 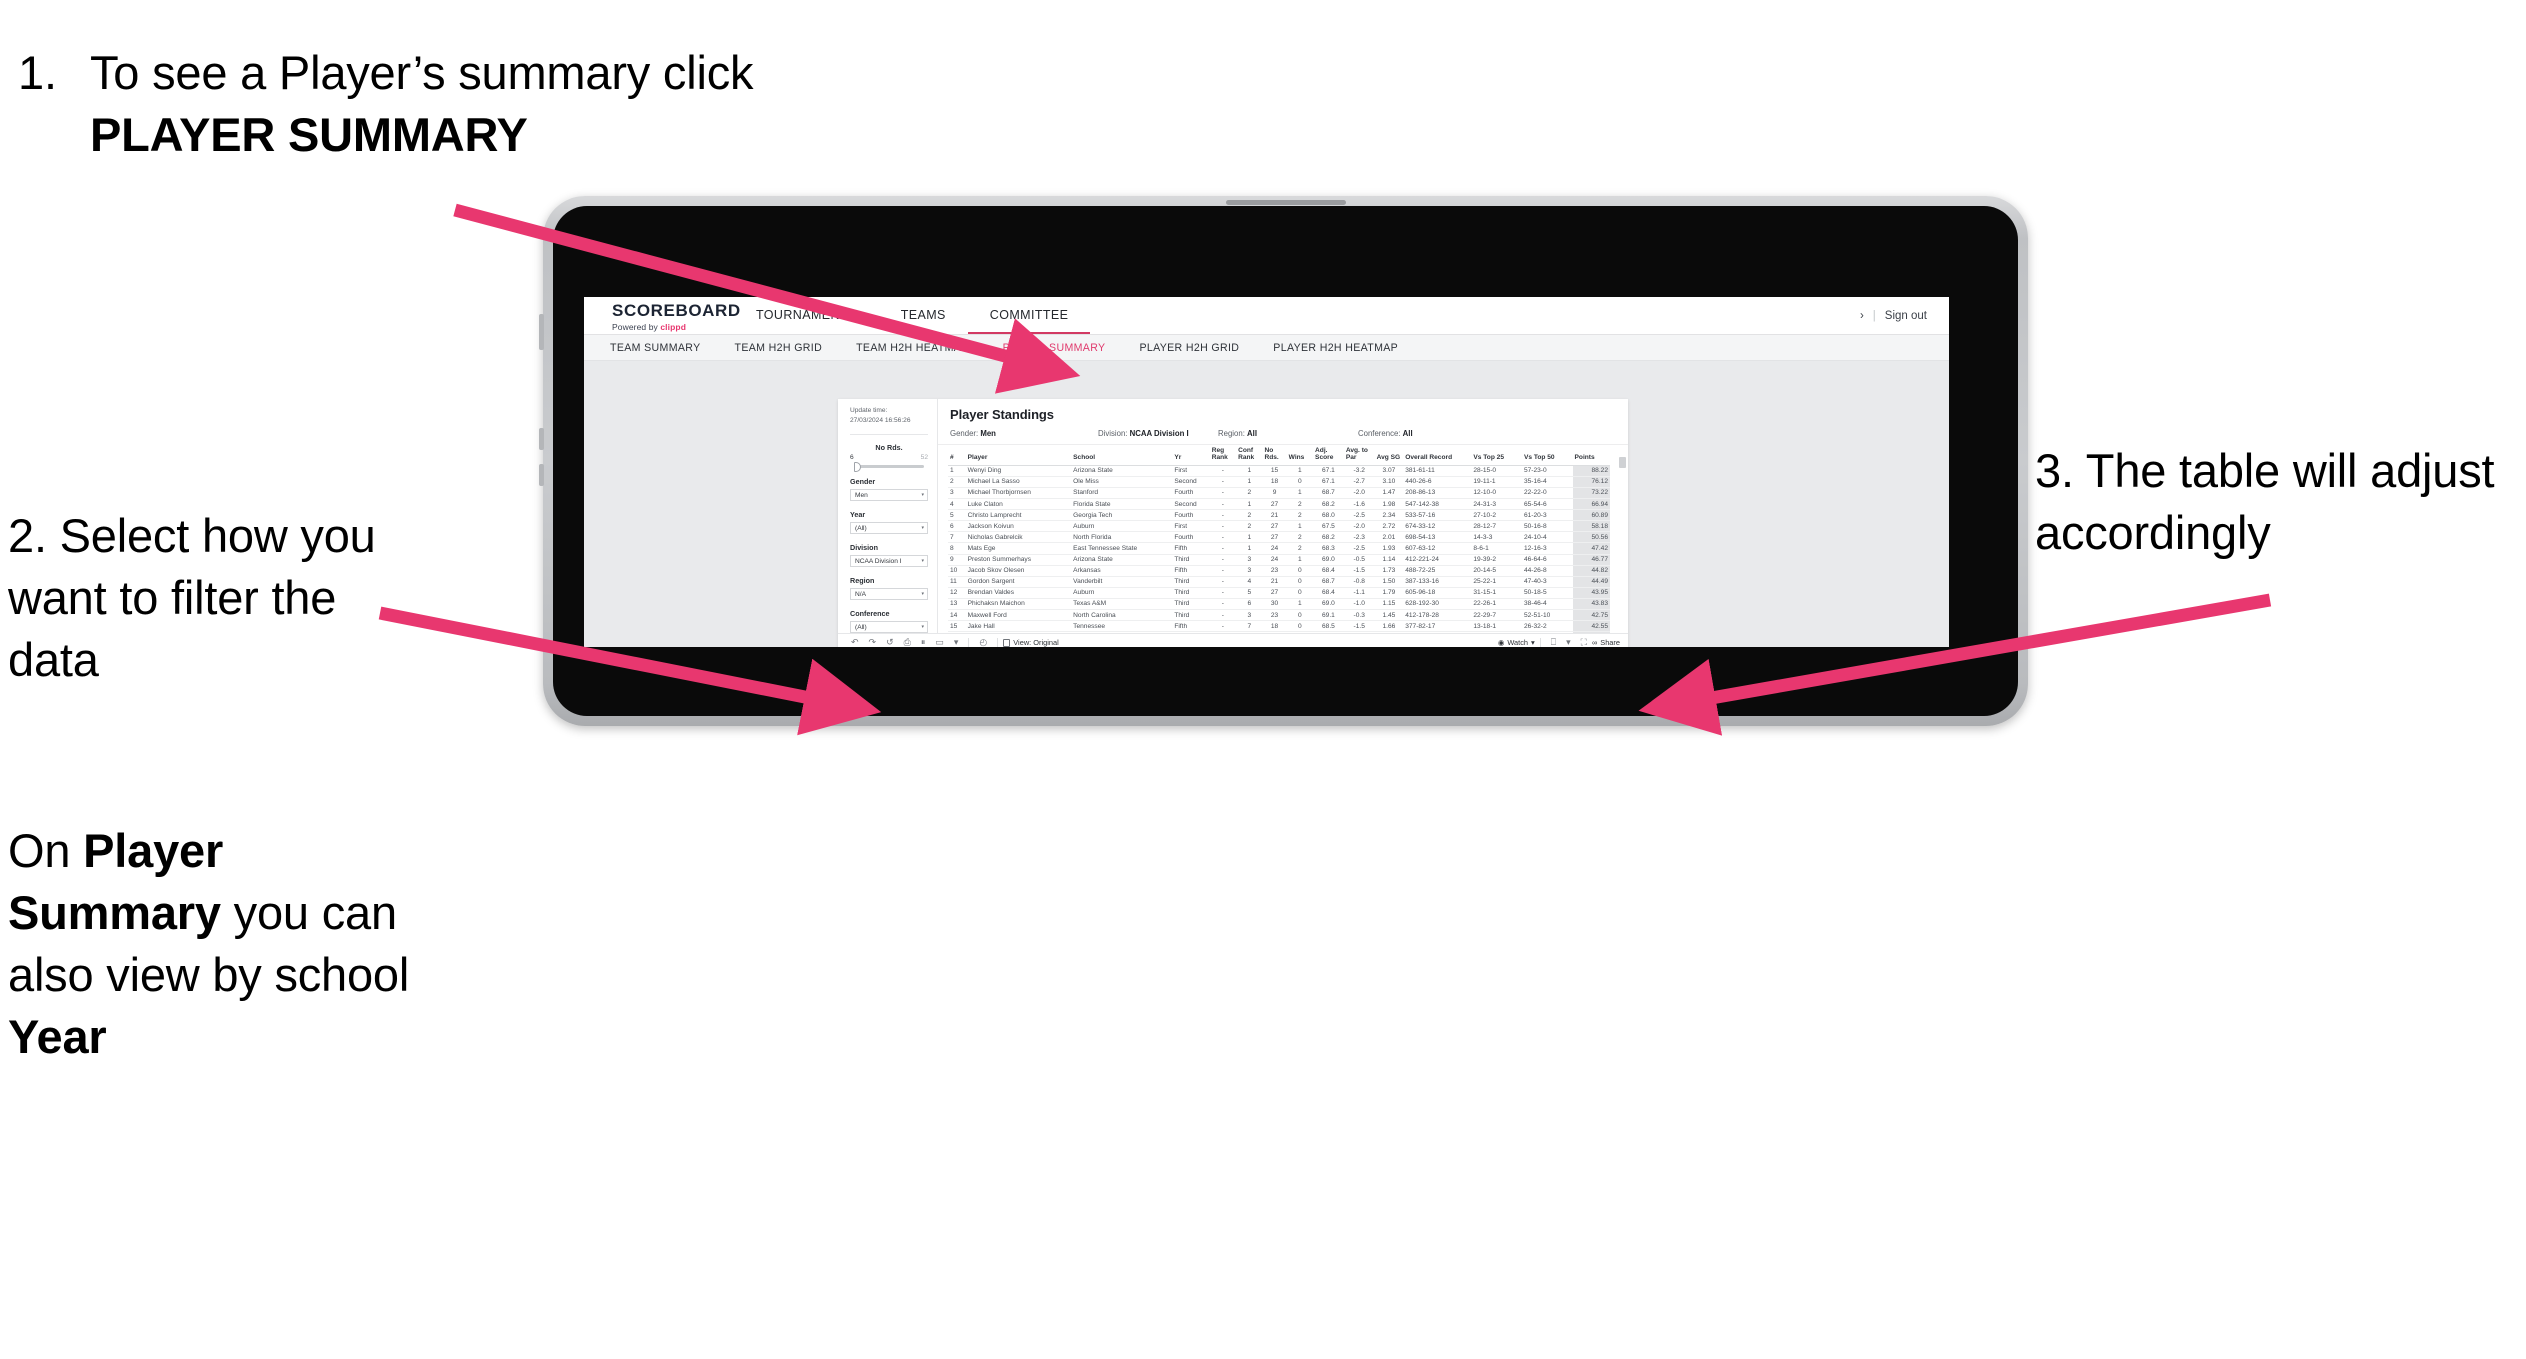 What do you see at coordinates (1389, 560) in the screenshot?
I see `cell-avg-sg: 1.14` at bounding box center [1389, 560].